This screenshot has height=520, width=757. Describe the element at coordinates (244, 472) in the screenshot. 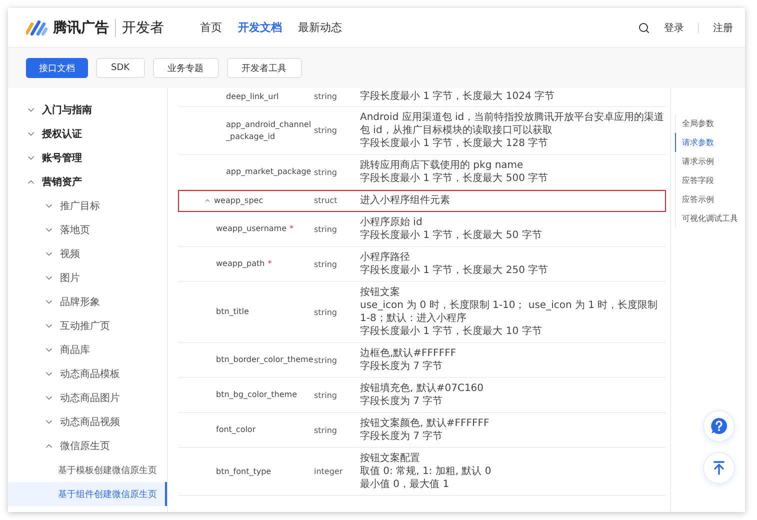

I see `field-name: btn_font_type` at that location.